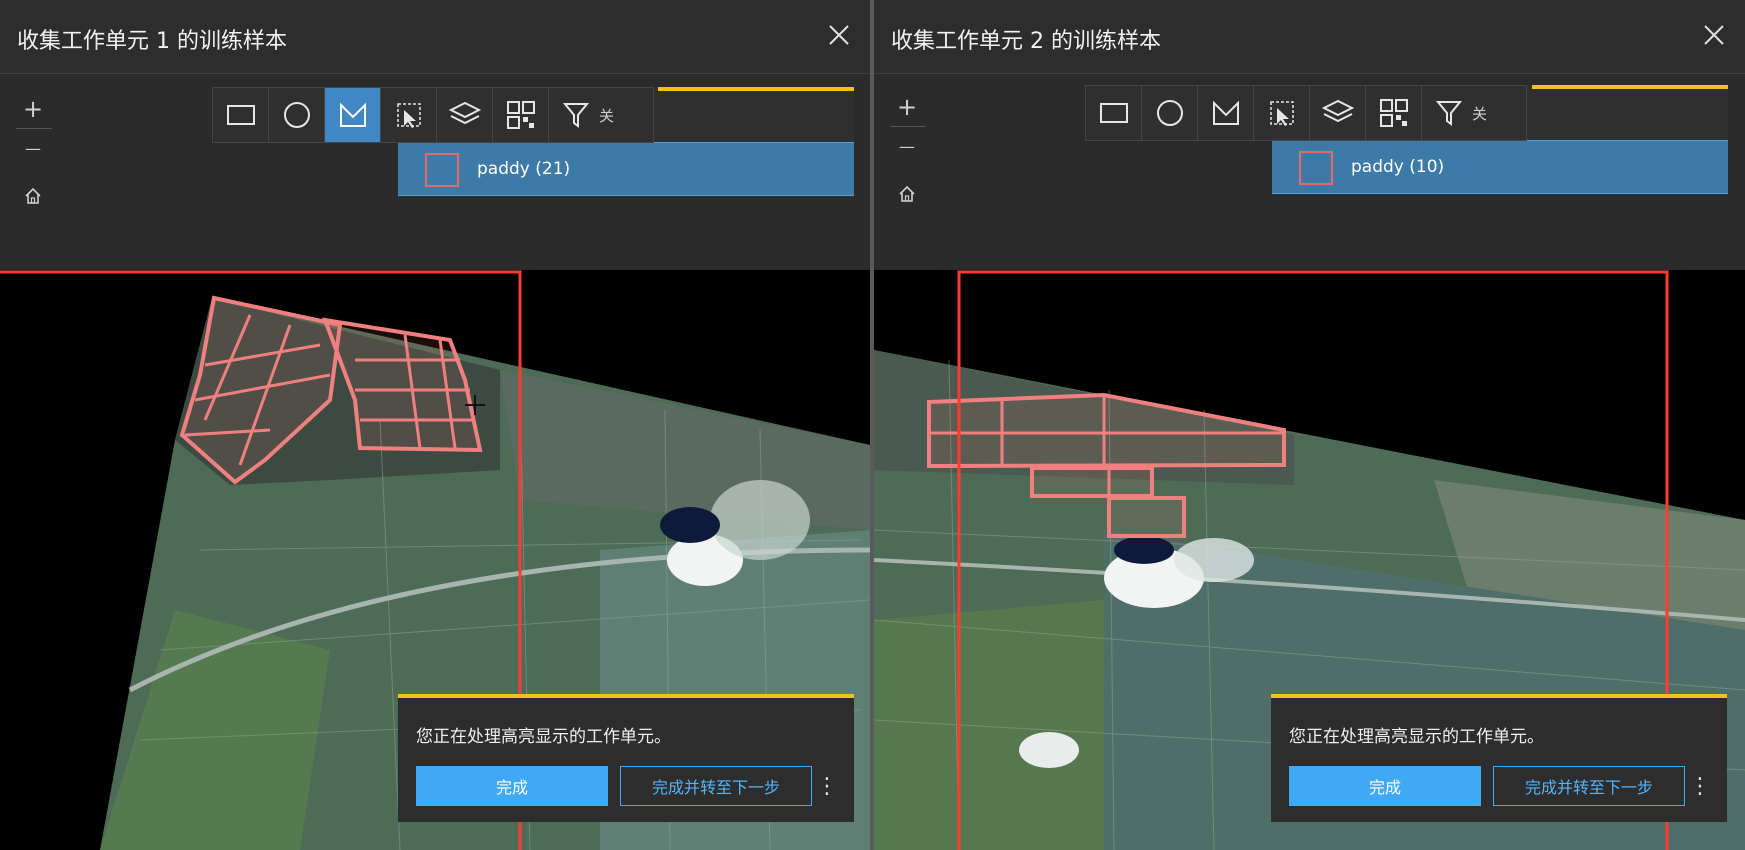 The height and width of the screenshot is (850, 1745). I want to click on panel-header: 收集工作单元 1 的训练样本, so click(435, 37).